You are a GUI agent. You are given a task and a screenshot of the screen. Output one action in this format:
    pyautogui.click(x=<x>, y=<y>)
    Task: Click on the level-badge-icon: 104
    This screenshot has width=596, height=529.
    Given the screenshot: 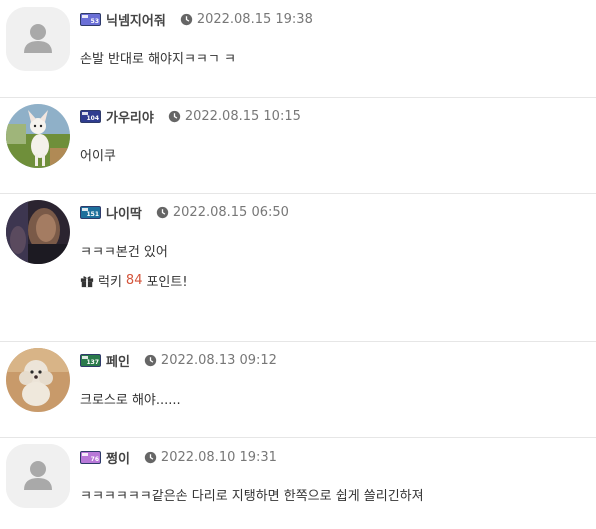 What is the action you would take?
    pyautogui.click(x=90, y=116)
    